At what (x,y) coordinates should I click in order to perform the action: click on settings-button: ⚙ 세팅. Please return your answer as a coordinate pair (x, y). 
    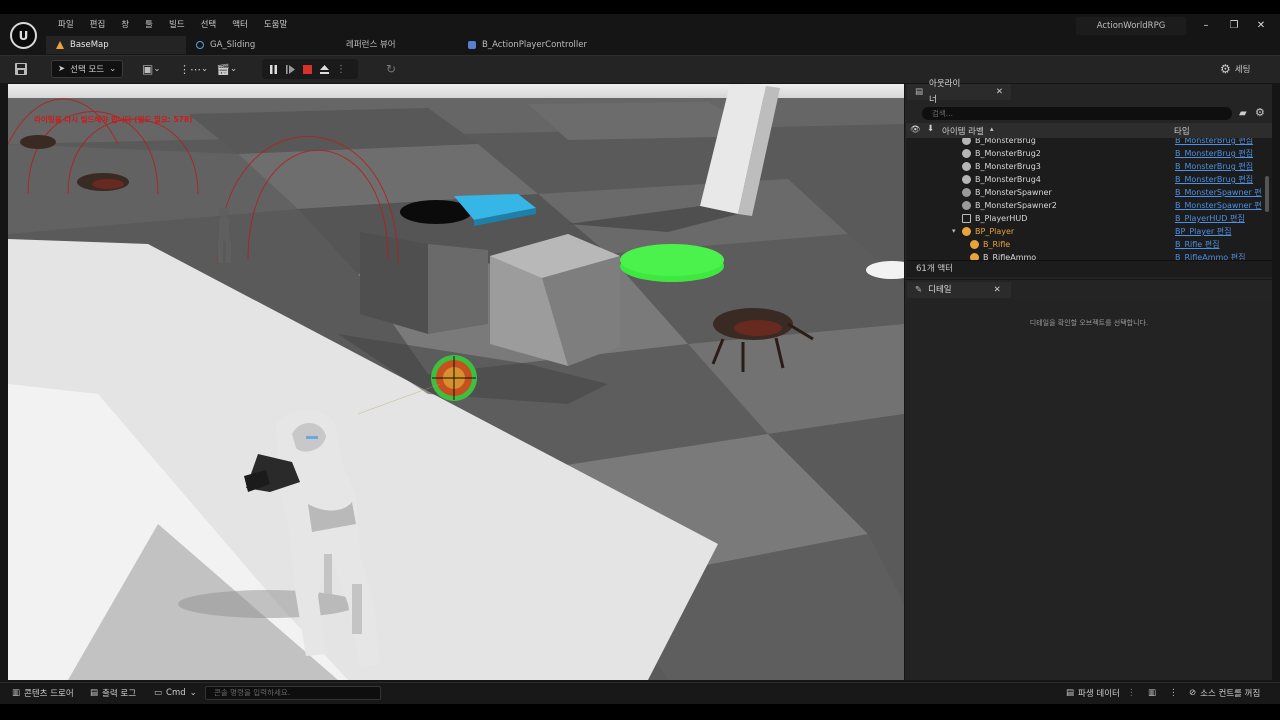
    Looking at the image, I should click on (1235, 69).